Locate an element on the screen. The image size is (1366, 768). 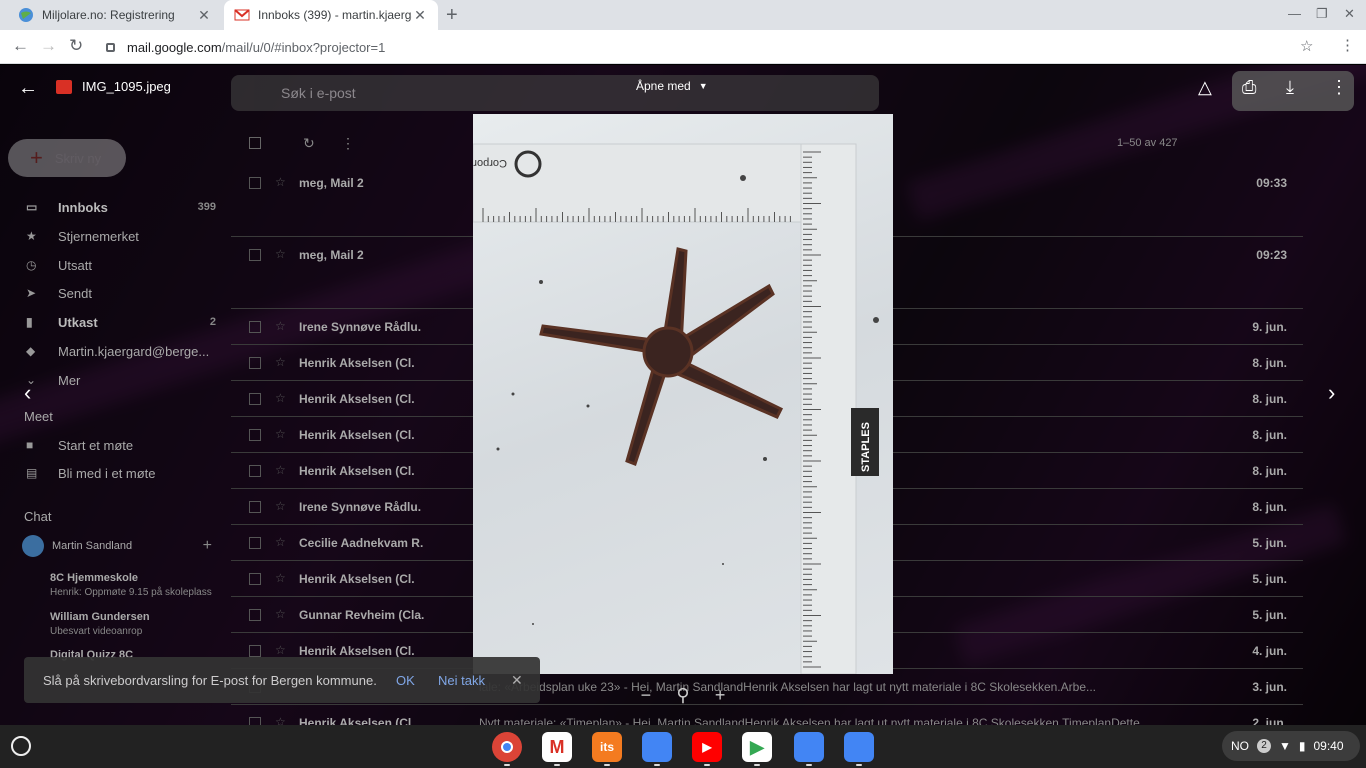
forward-icon: → is located at coordinates (48, 46).